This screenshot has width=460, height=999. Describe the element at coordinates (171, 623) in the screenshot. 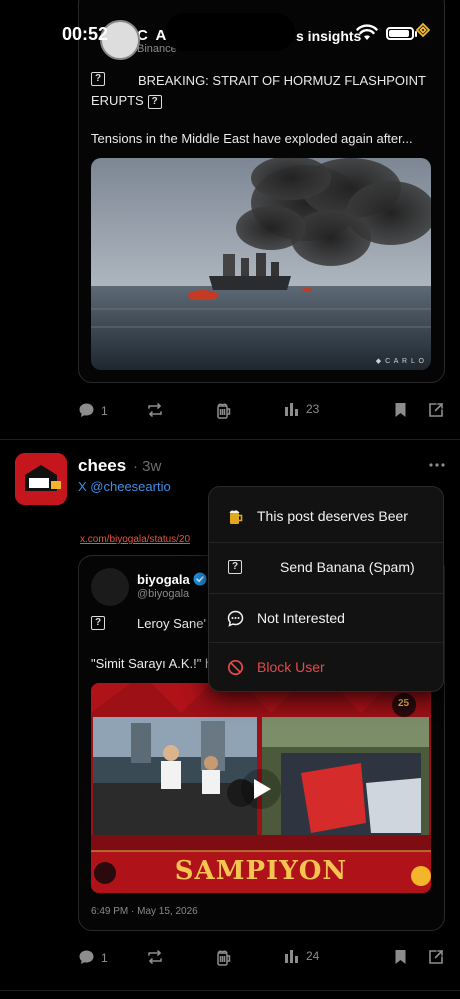

I see `quoted-text-line1: Leroy Sane'` at that location.